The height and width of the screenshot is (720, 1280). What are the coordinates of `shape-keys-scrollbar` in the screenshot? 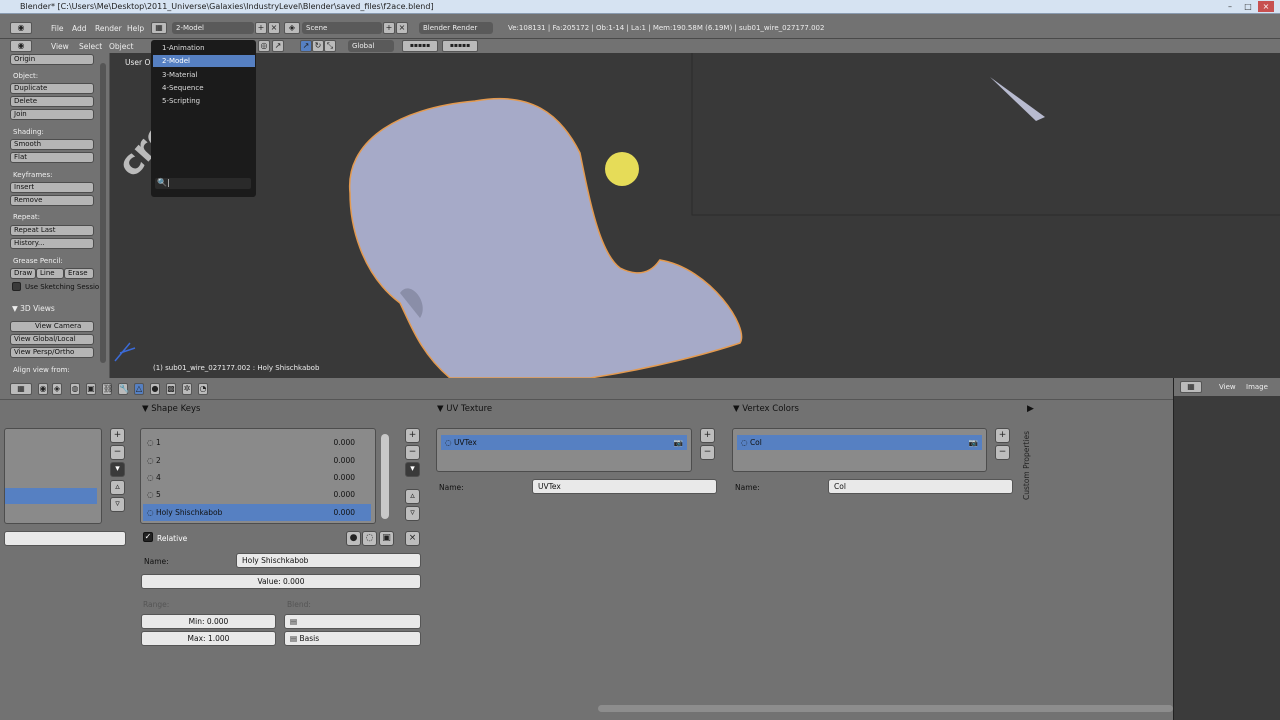 It's located at (385, 476).